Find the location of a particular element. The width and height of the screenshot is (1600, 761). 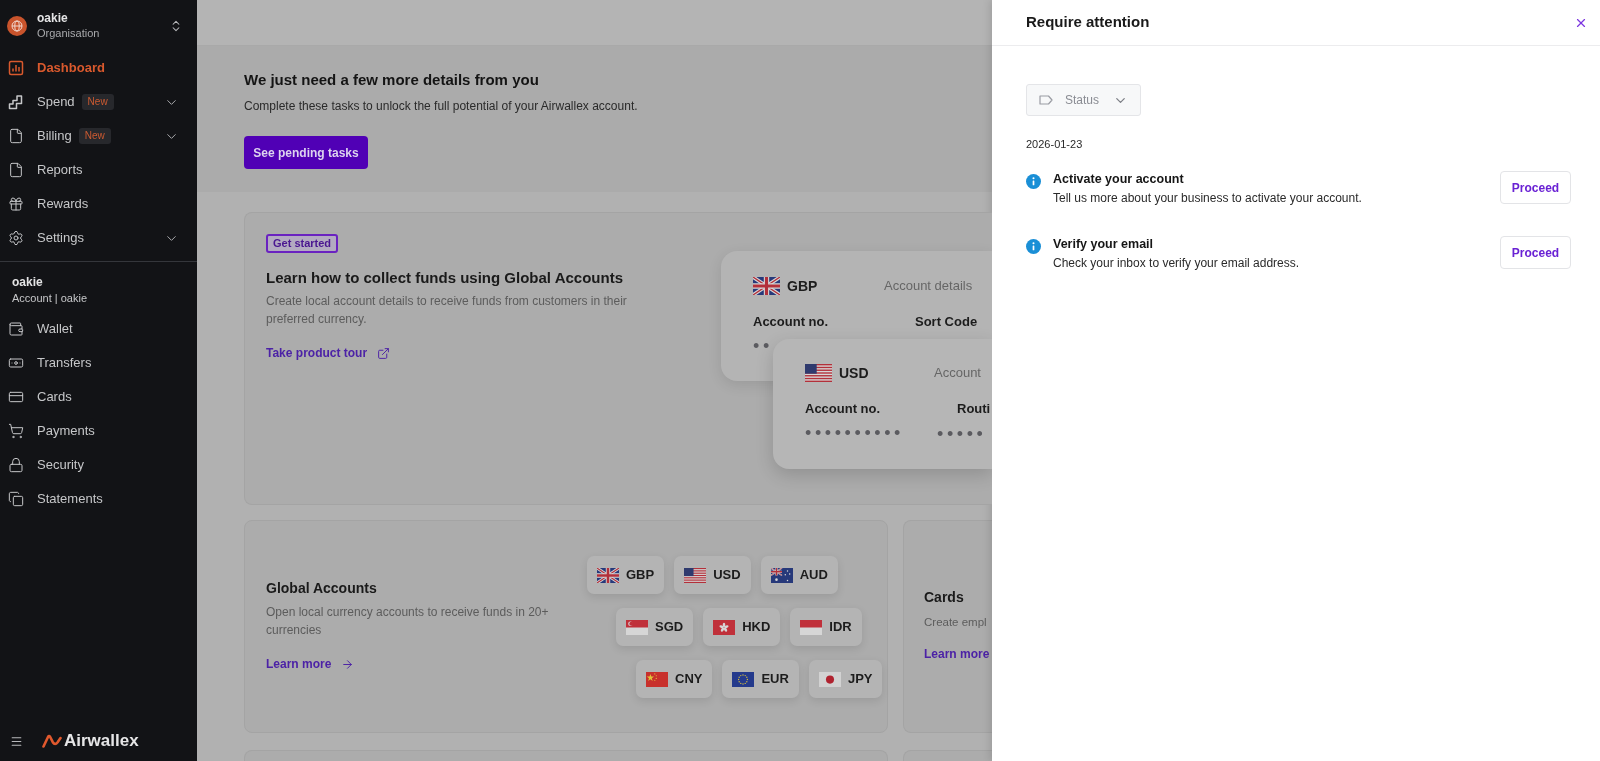

banner-text: Complete these tasks to unlock the full potential of your Airwallex account. is located at coordinates (441, 106).